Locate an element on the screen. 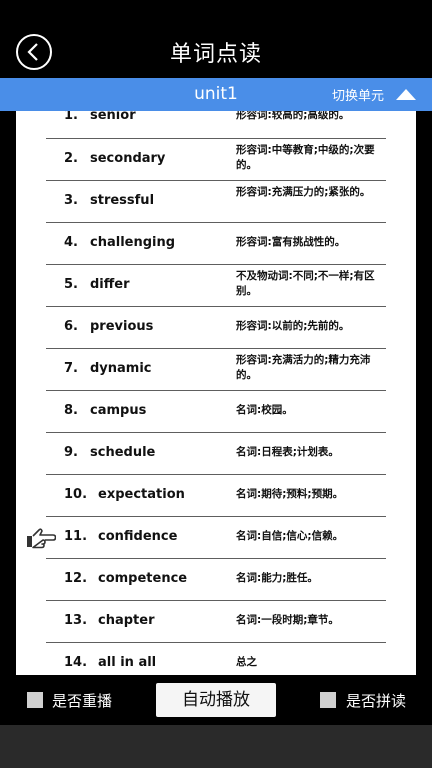 This screenshot has height=768, width=432. word-meaning: 名词:期待;预料;预期。 is located at coordinates (290, 494).